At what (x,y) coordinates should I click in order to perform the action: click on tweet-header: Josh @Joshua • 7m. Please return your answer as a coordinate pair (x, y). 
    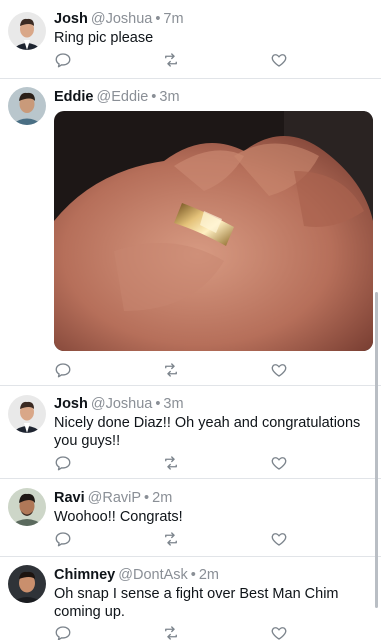
    Looking at the image, I should click on (119, 19).